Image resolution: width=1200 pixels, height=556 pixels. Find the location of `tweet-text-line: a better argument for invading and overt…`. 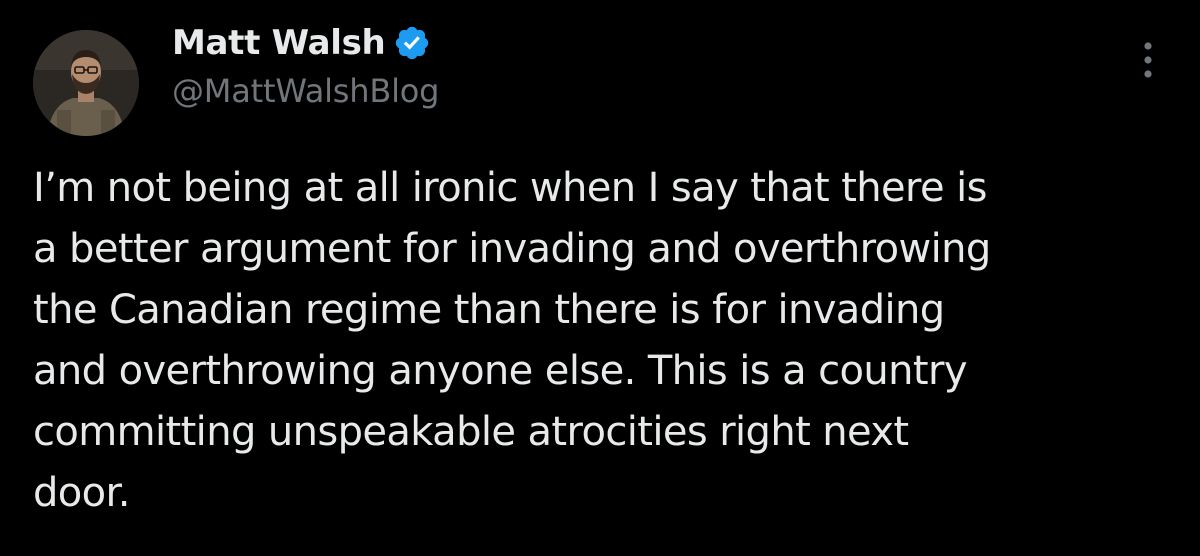

tweet-text-line: a better argument for invading and overt… is located at coordinates (512, 249).